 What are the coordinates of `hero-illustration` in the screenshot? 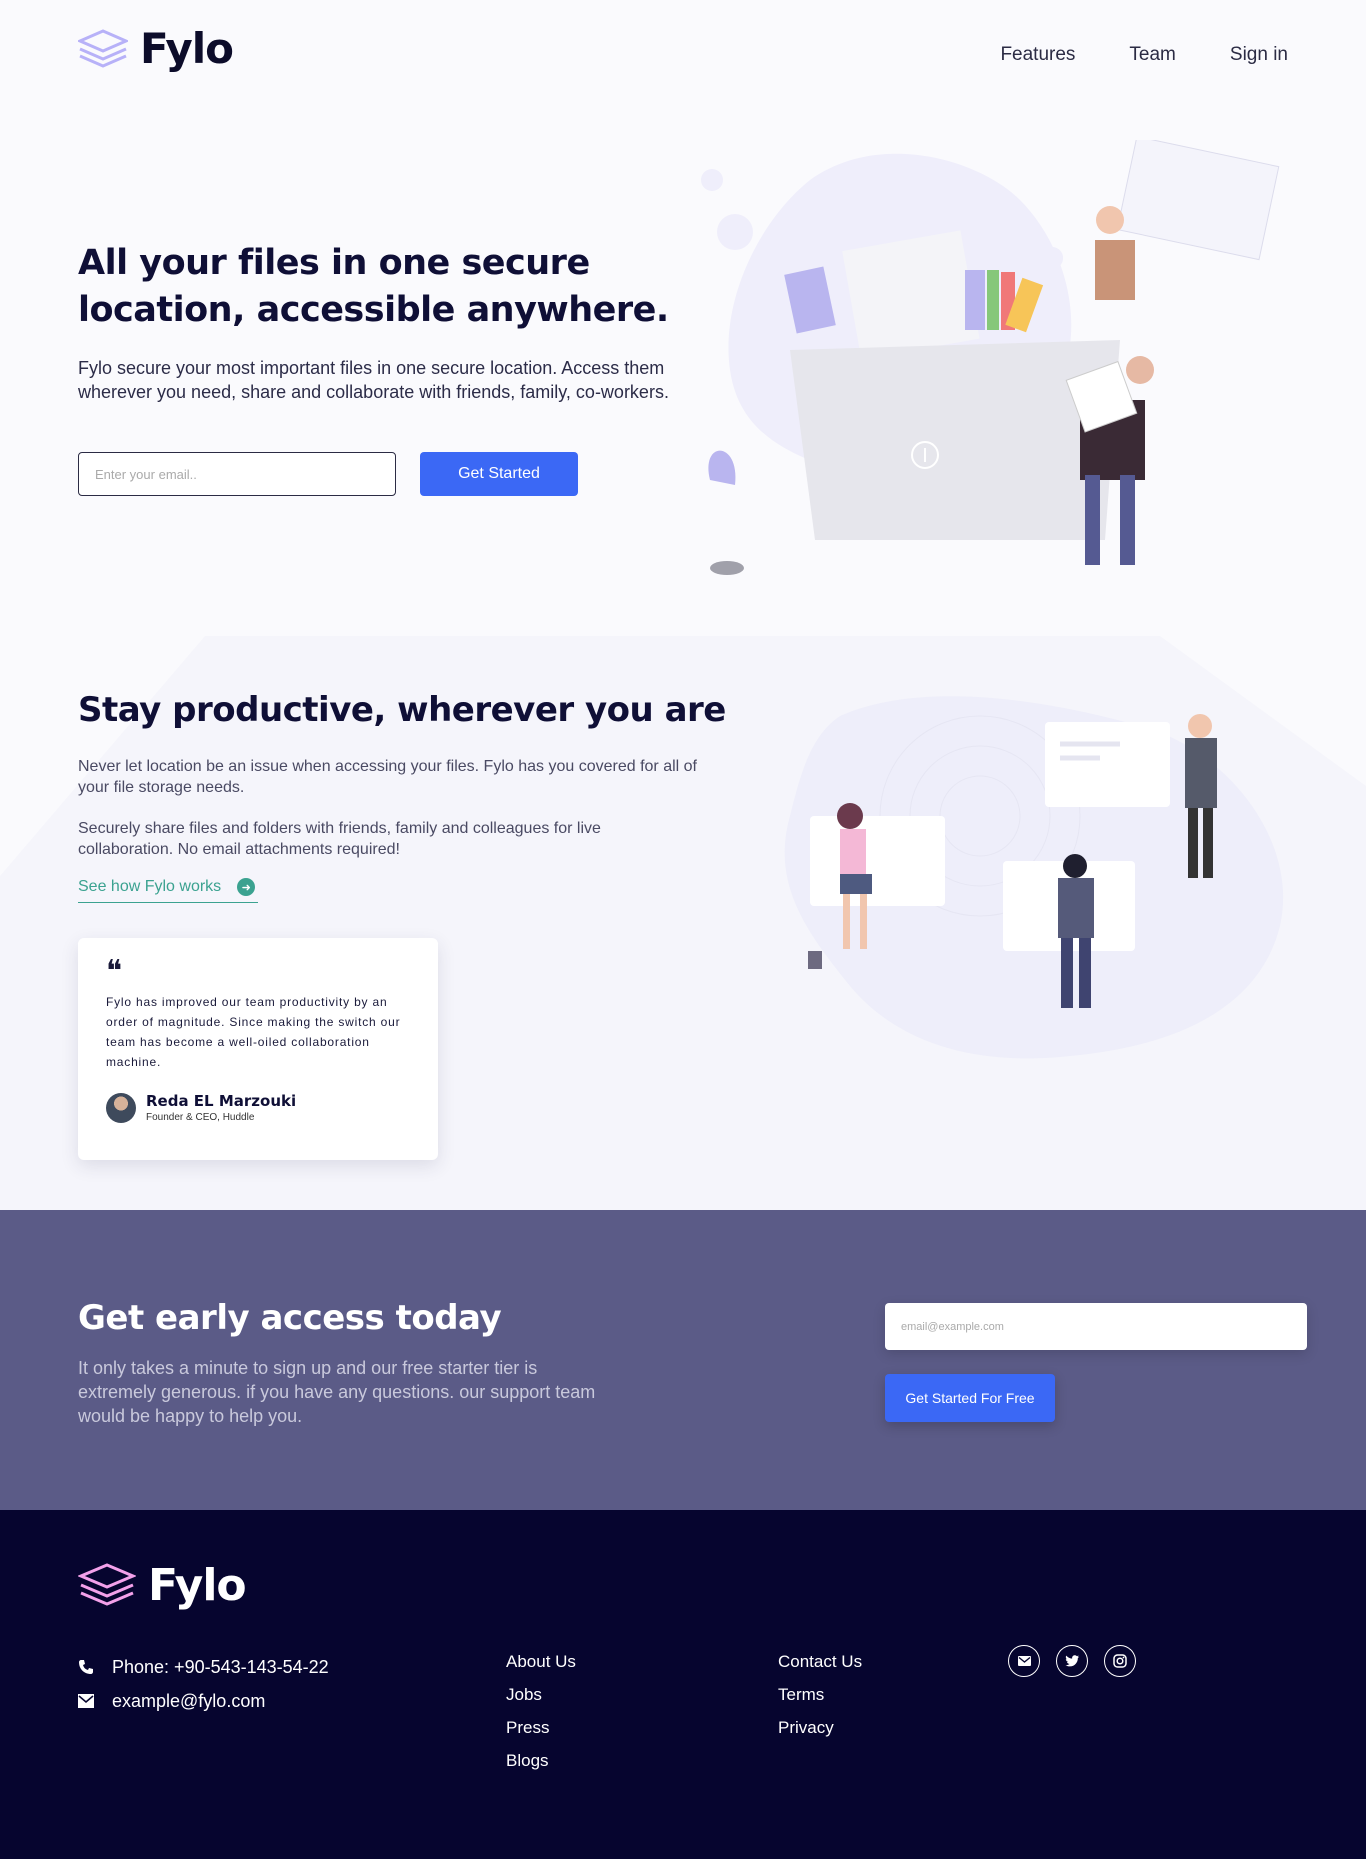 It's located at (990, 357).